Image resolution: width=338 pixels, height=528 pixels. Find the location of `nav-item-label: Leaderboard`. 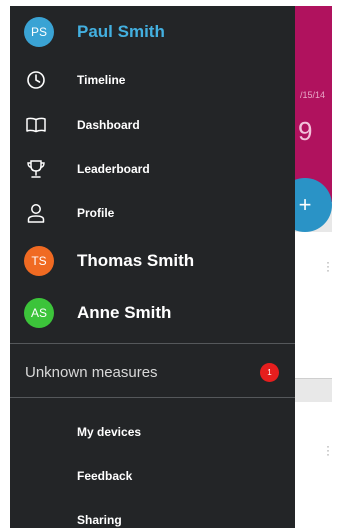

nav-item-label: Leaderboard is located at coordinates (113, 169).